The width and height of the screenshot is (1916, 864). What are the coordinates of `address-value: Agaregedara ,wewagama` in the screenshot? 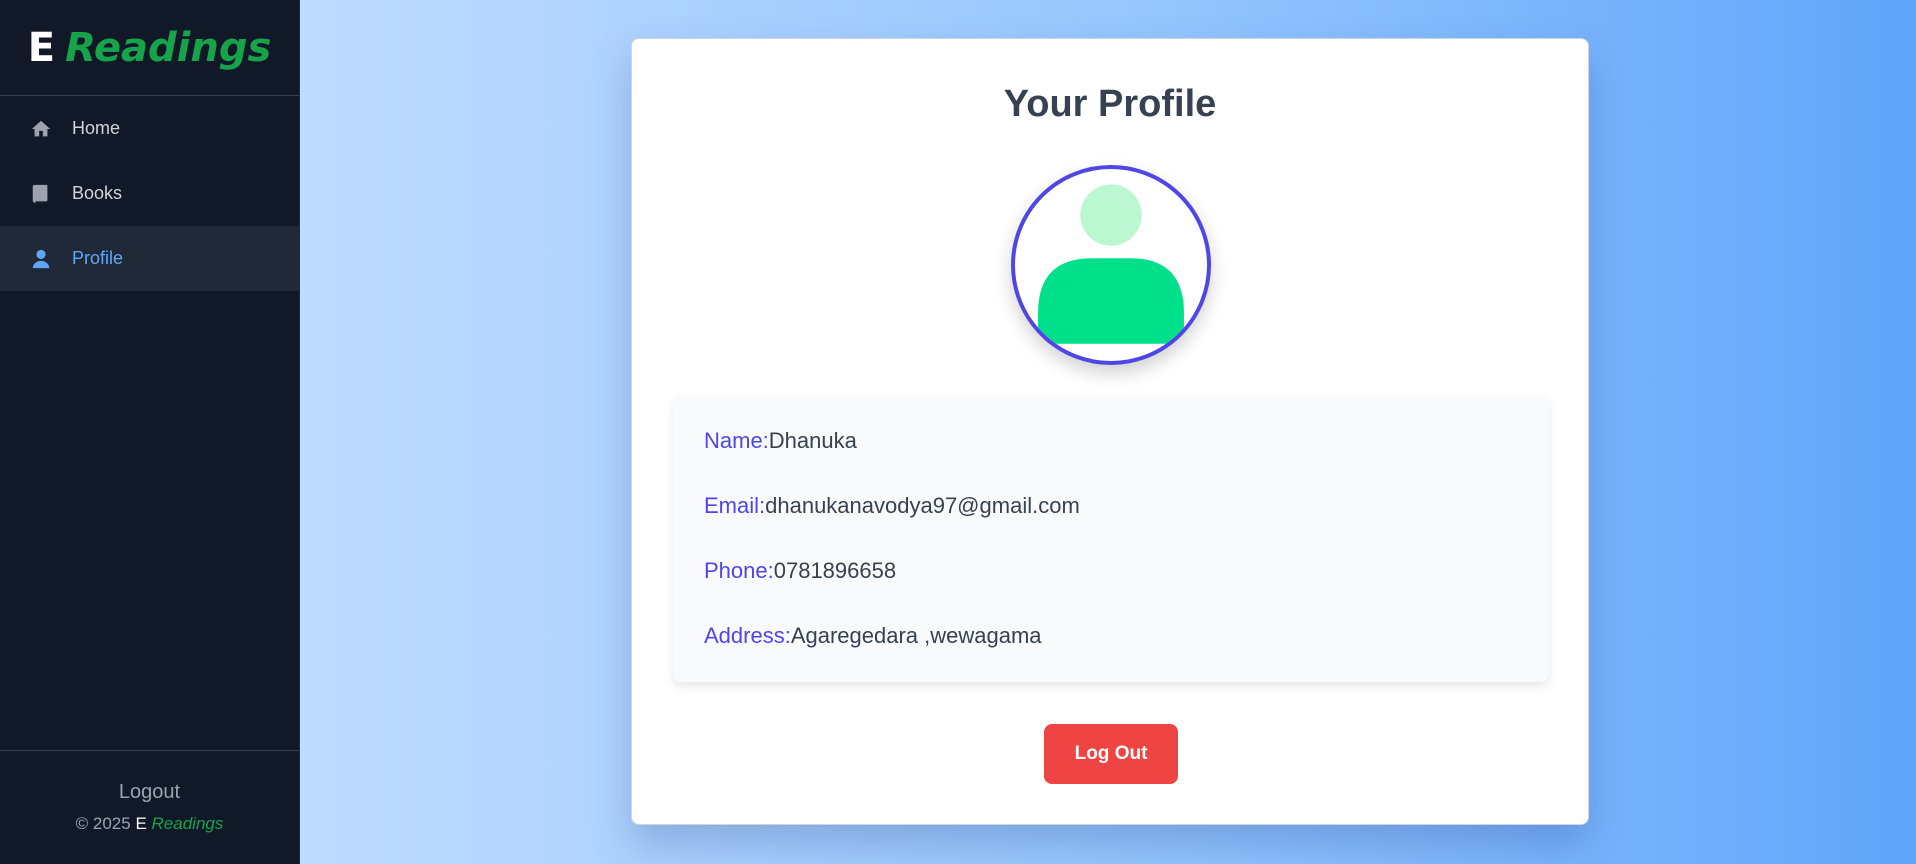 It's located at (916, 635).